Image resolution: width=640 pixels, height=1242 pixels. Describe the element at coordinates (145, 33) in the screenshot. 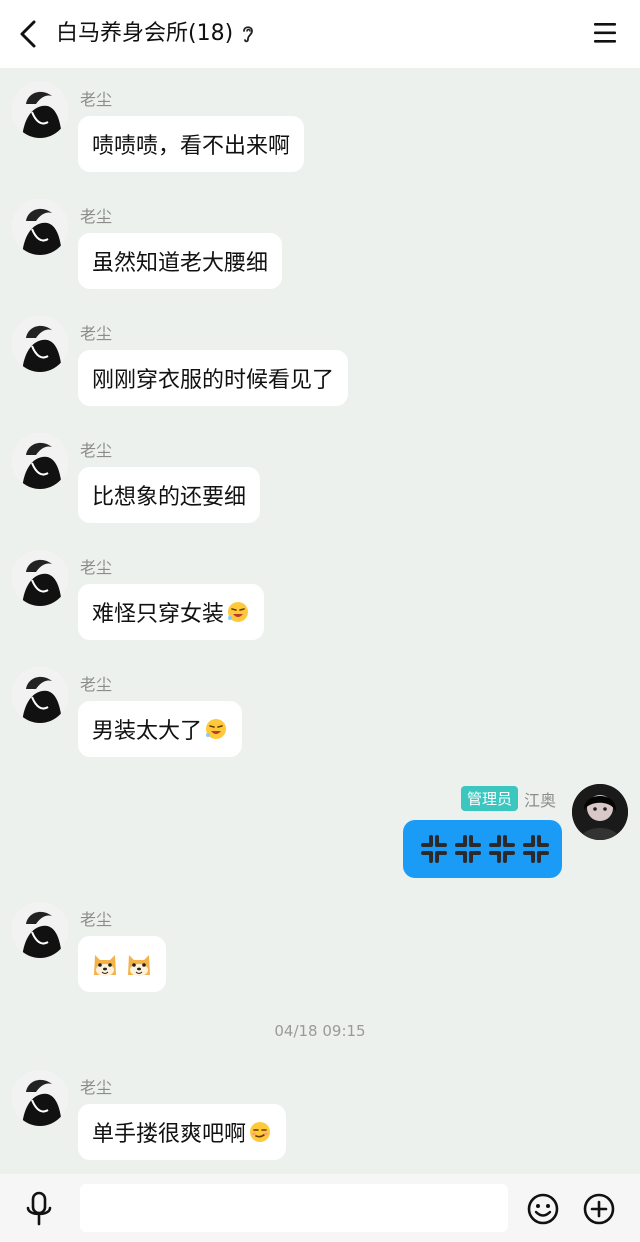

I see `chat-title: 白马养身会所(18)` at that location.